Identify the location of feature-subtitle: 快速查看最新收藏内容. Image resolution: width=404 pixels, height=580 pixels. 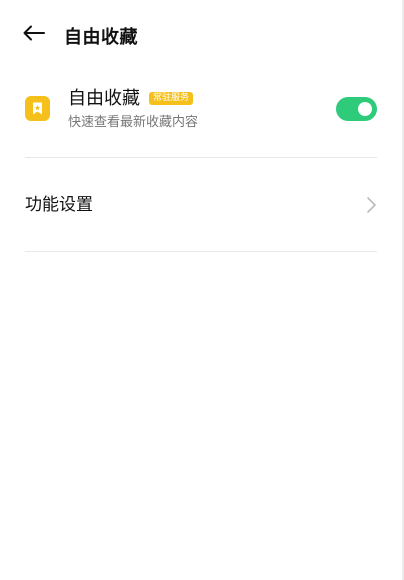
(133, 122).